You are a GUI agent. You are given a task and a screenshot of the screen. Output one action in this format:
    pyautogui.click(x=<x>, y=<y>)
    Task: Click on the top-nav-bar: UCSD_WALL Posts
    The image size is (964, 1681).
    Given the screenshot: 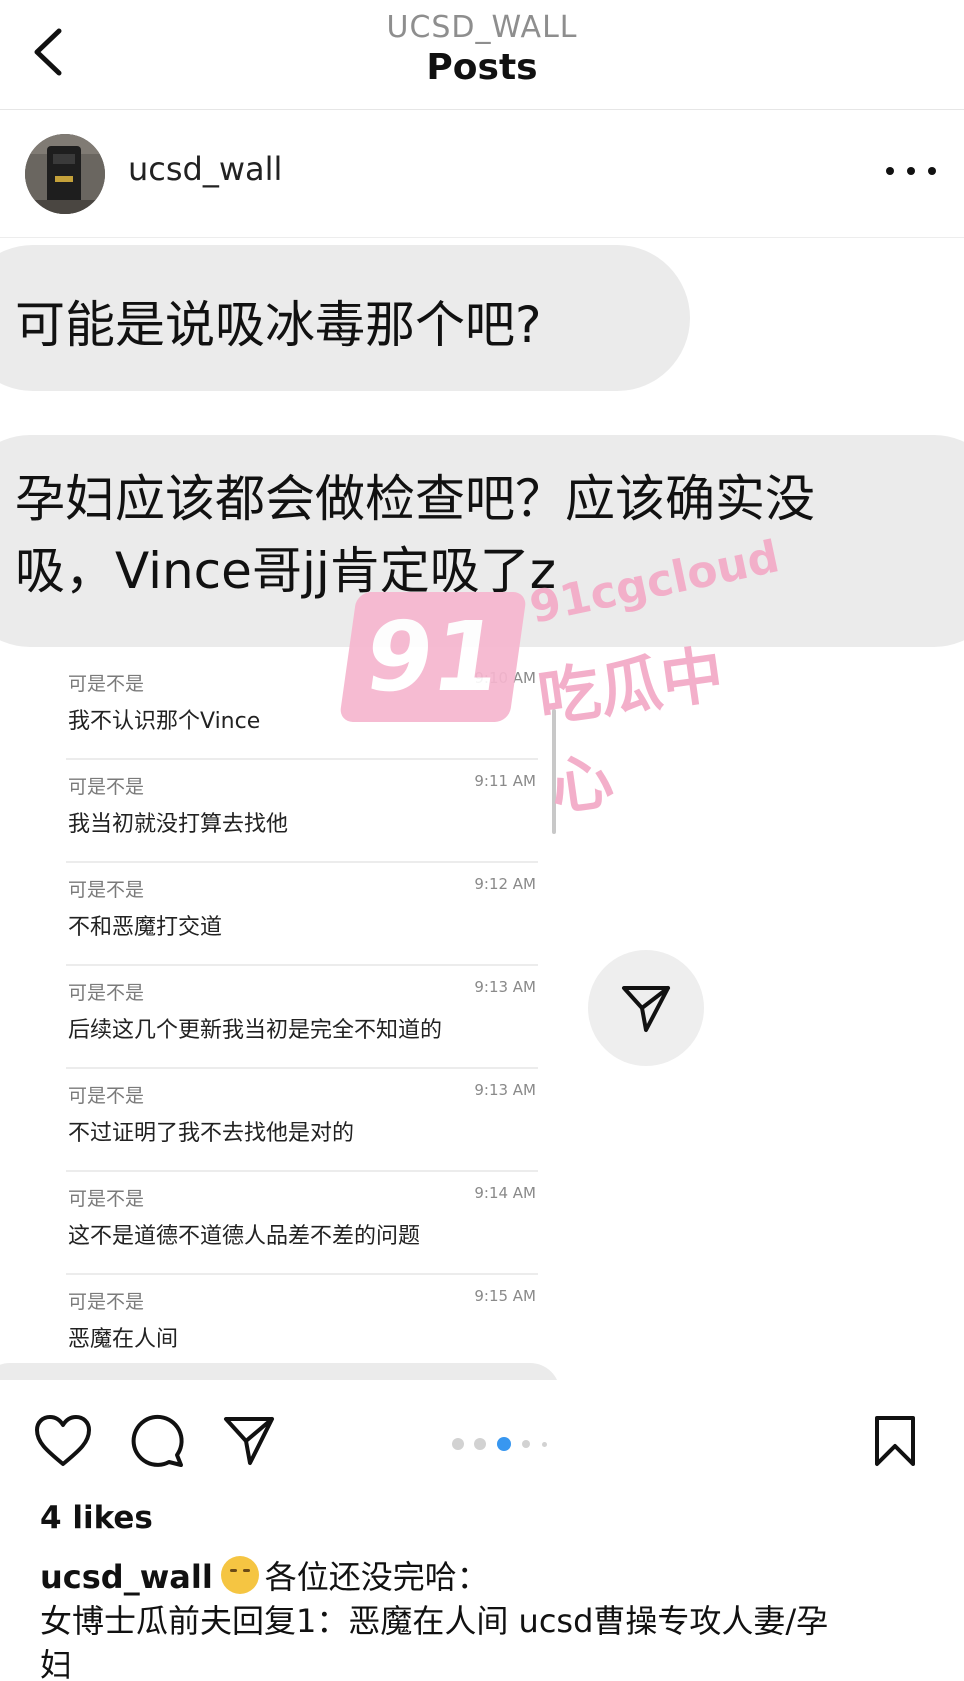 What is the action you would take?
    pyautogui.click(x=482, y=55)
    